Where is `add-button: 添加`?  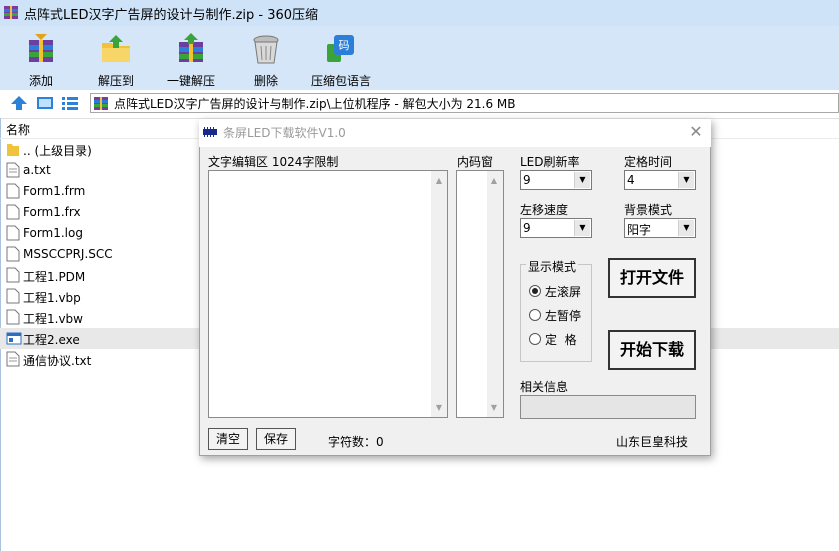 add-button: 添加 is located at coordinates (41, 58).